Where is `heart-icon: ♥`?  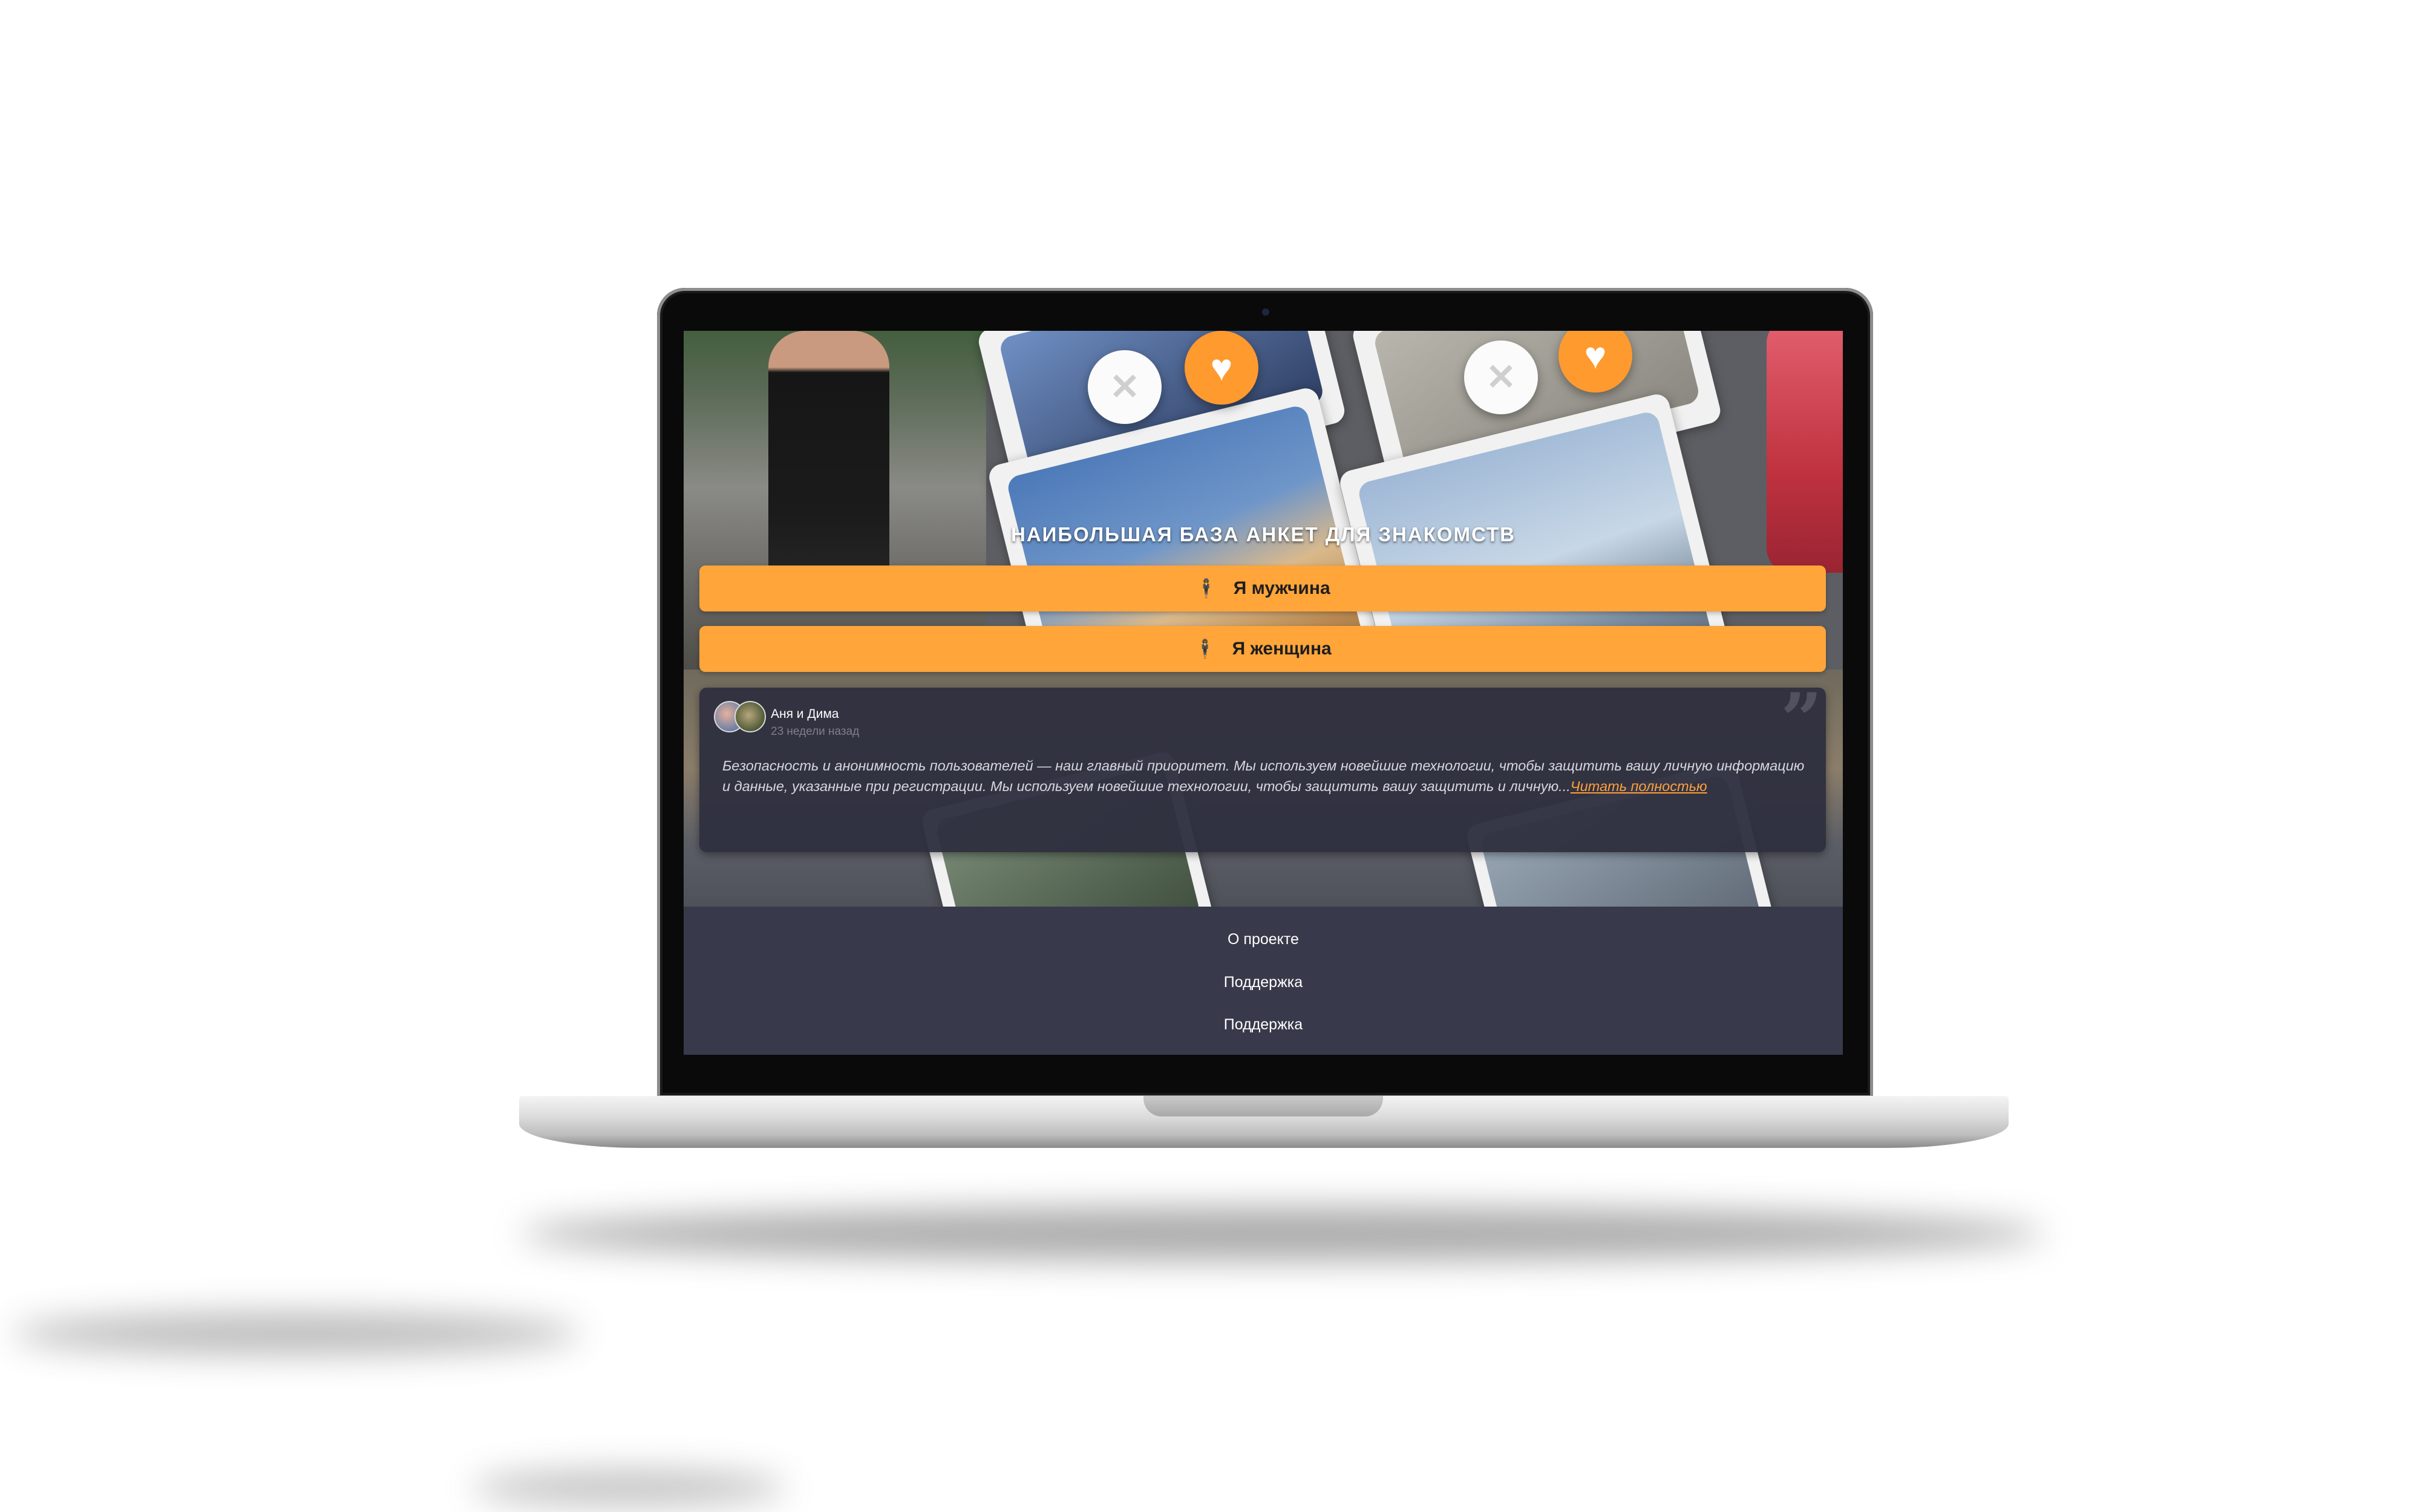 heart-icon: ♥ is located at coordinates (1221, 368).